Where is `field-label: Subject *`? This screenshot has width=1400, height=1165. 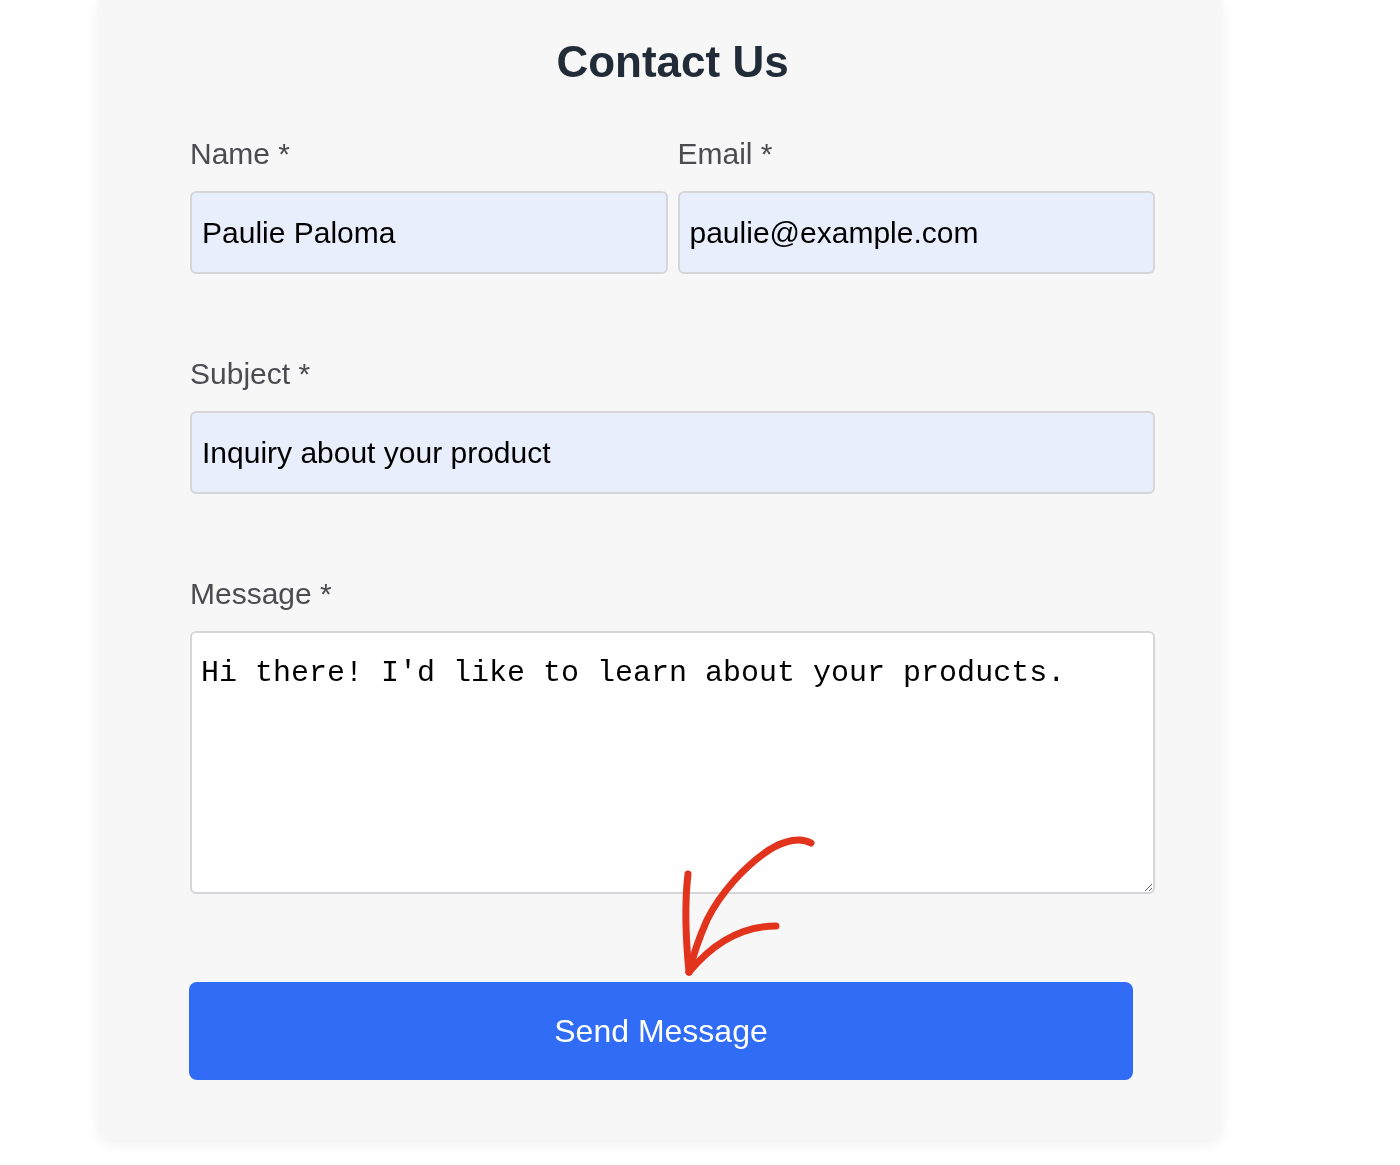
field-label: Subject * is located at coordinates (251, 374).